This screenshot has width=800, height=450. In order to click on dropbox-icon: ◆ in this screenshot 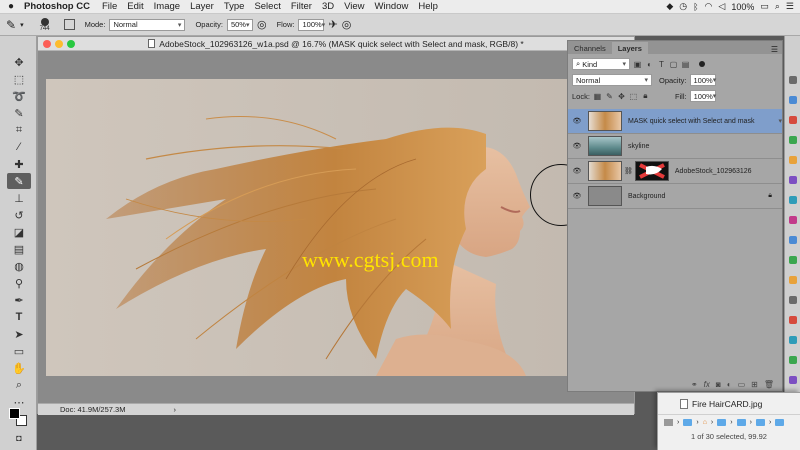, I will do `click(669, 6)`.